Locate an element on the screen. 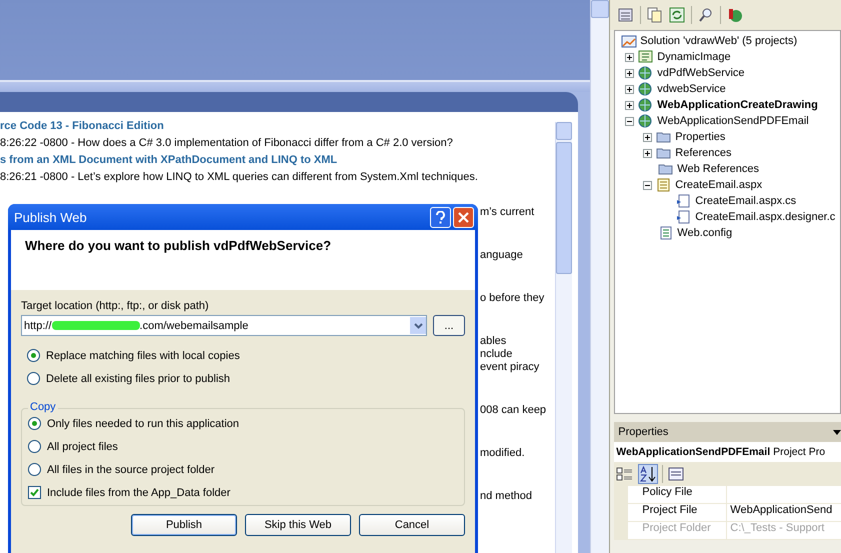  show-files-icon is located at coordinates (655, 15).